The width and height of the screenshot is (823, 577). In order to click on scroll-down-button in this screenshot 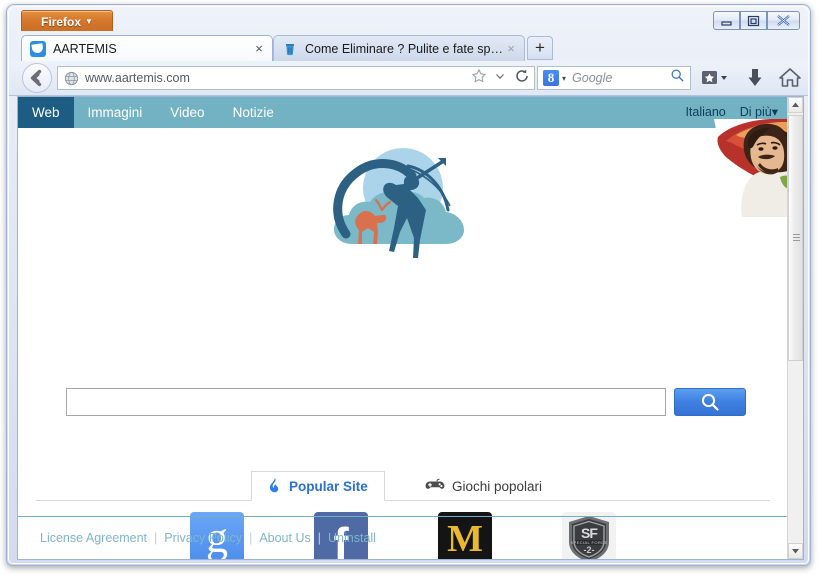, I will do `click(795, 551)`.